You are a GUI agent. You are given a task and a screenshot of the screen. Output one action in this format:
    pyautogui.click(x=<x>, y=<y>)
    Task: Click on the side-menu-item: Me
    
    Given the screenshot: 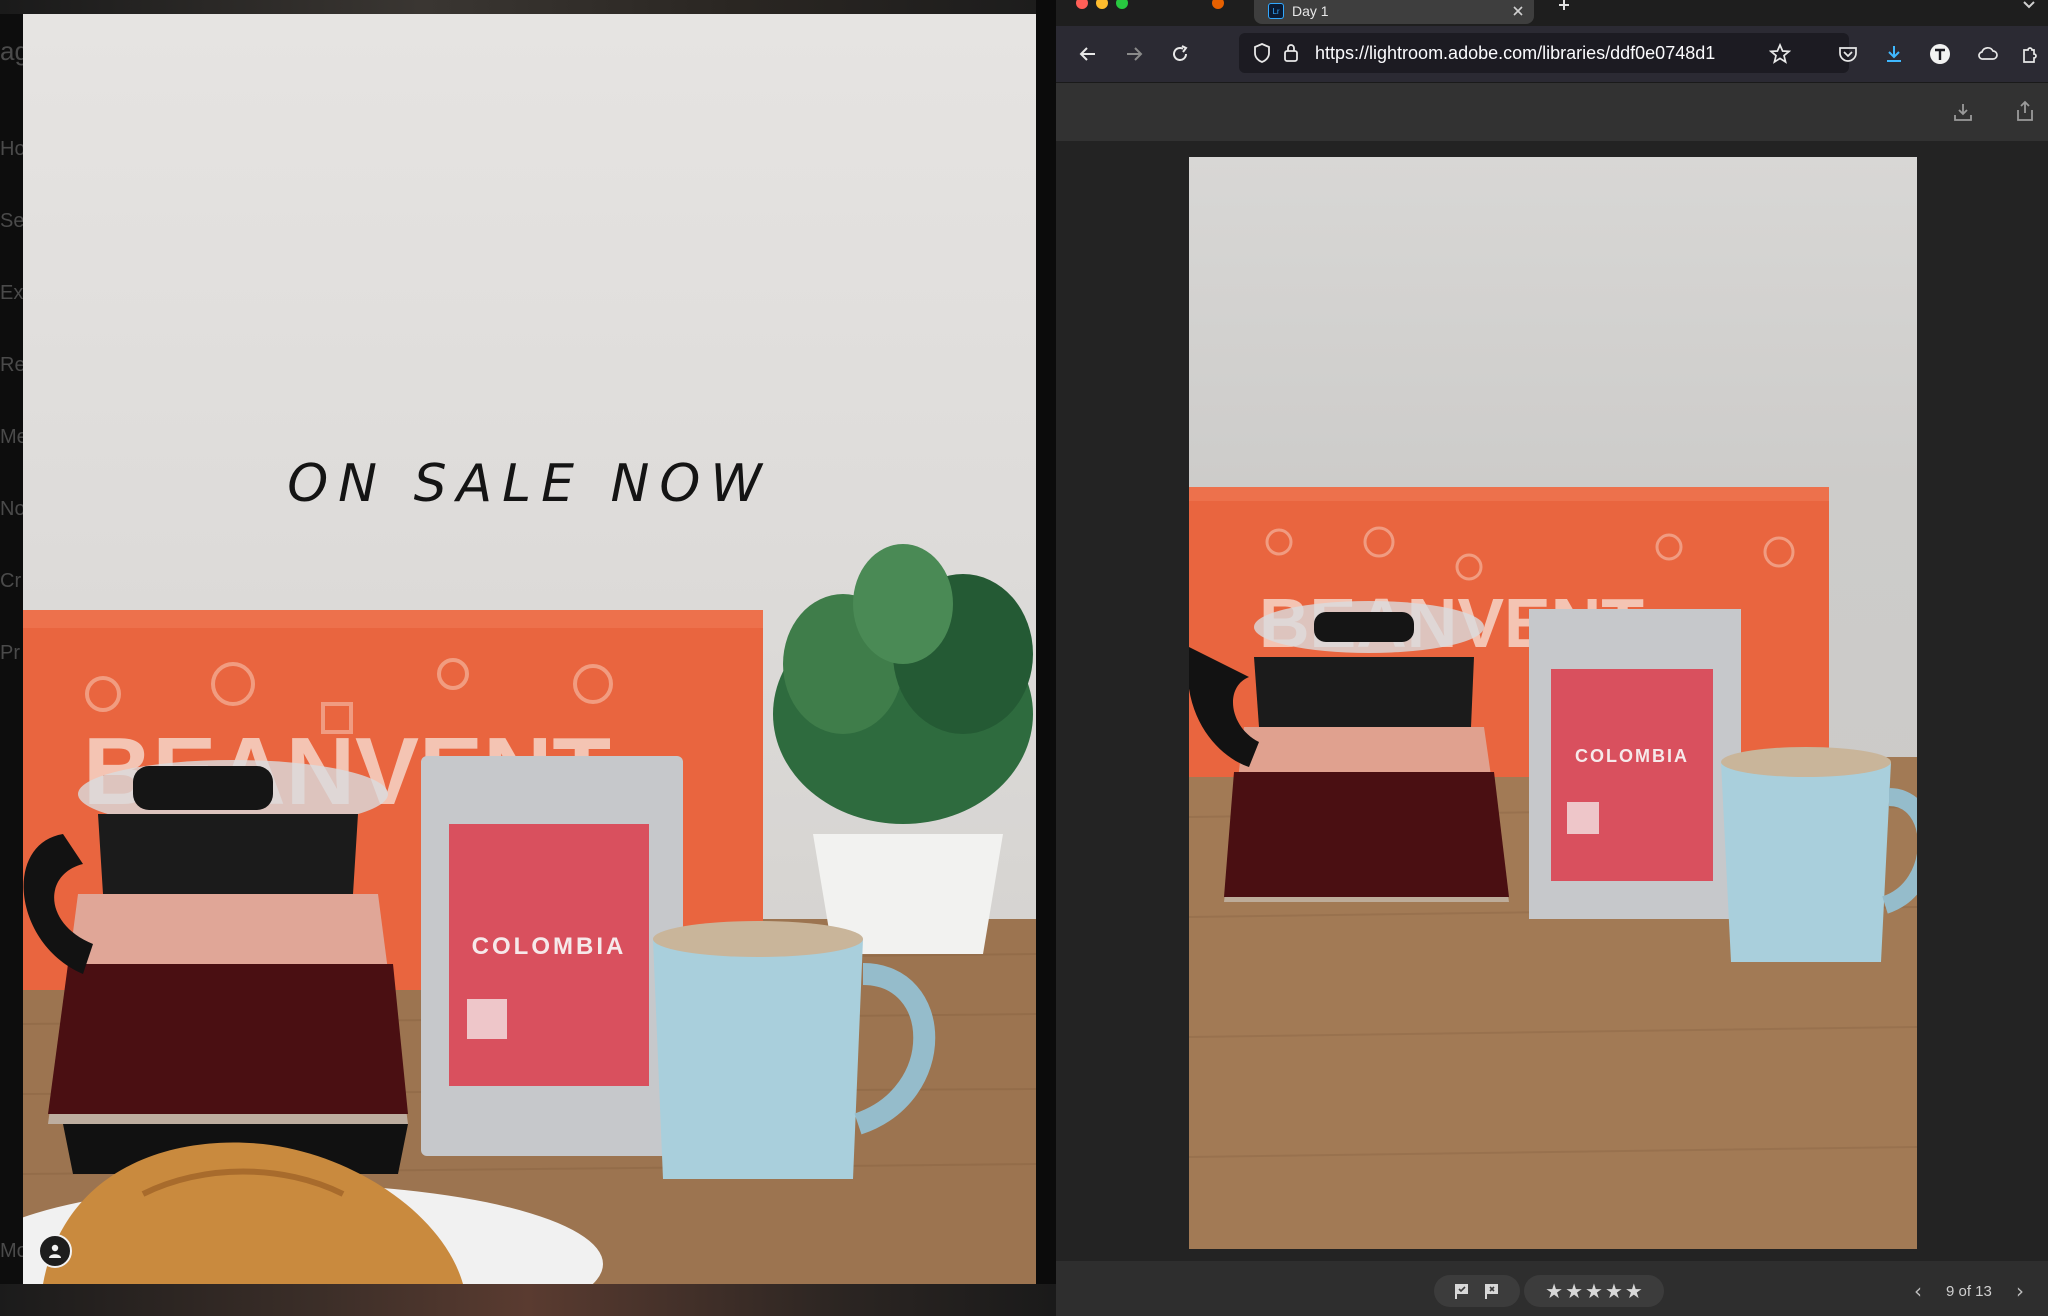 What is the action you would take?
    pyautogui.click(x=12, y=437)
    